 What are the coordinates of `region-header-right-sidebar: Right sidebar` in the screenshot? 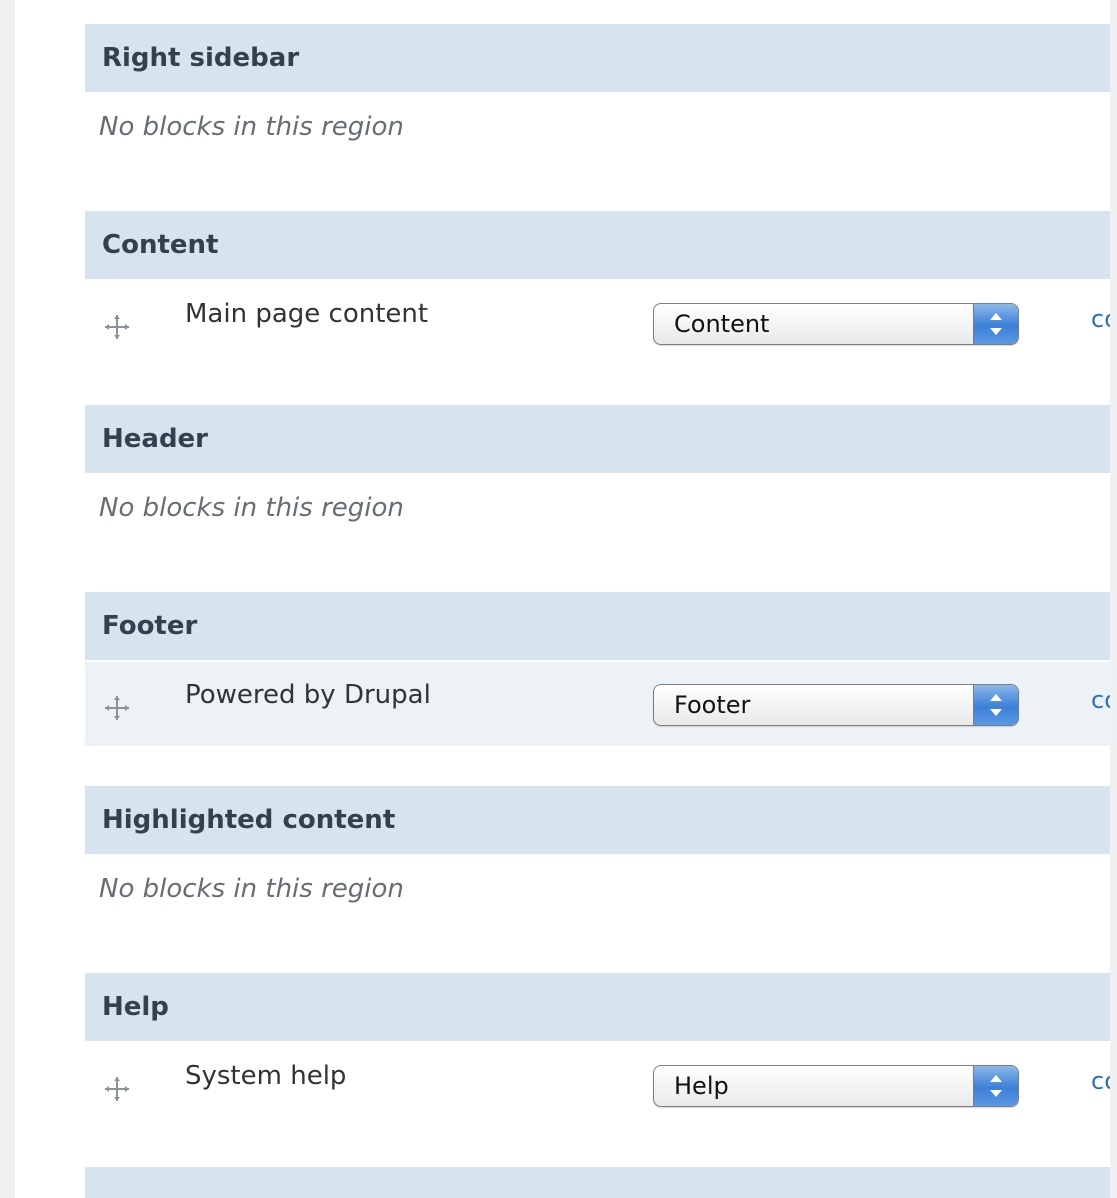 It's located at (597, 59).